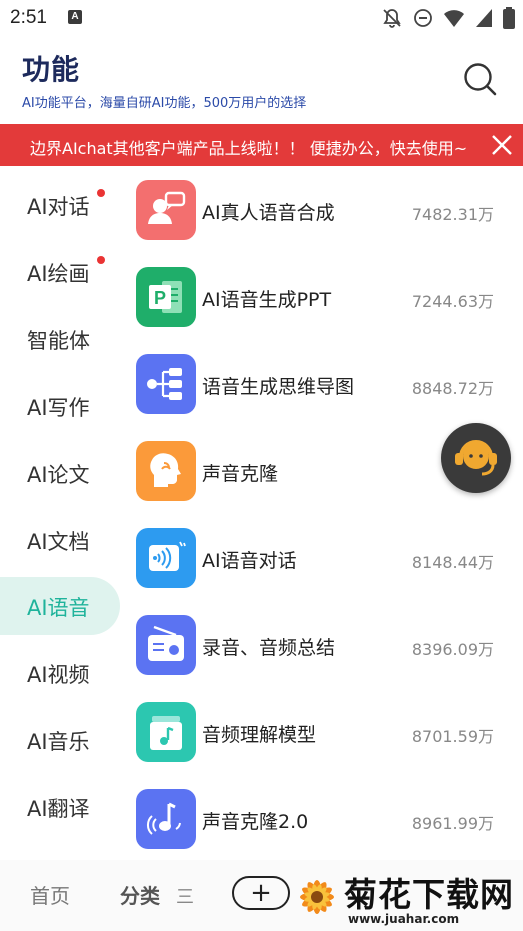 Image resolution: width=523 pixels, height=931 pixels. I want to click on bell-off-icon, so click(392, 18).